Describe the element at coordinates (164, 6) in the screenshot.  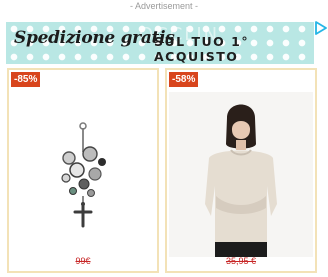
I see `advertisement-label: - Advertisement -` at that location.